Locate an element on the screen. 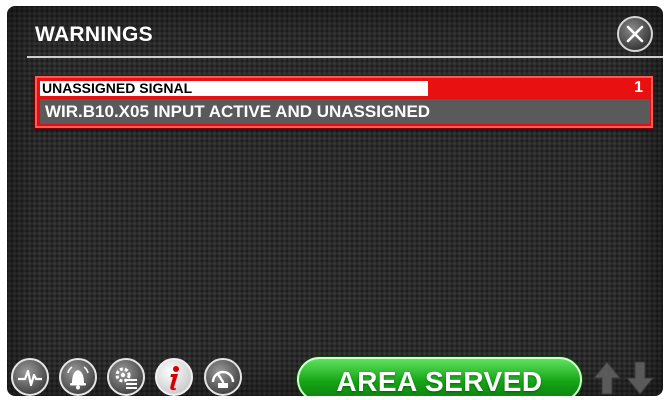 This screenshot has width=670, height=400. close-icon is located at coordinates (635, 34).